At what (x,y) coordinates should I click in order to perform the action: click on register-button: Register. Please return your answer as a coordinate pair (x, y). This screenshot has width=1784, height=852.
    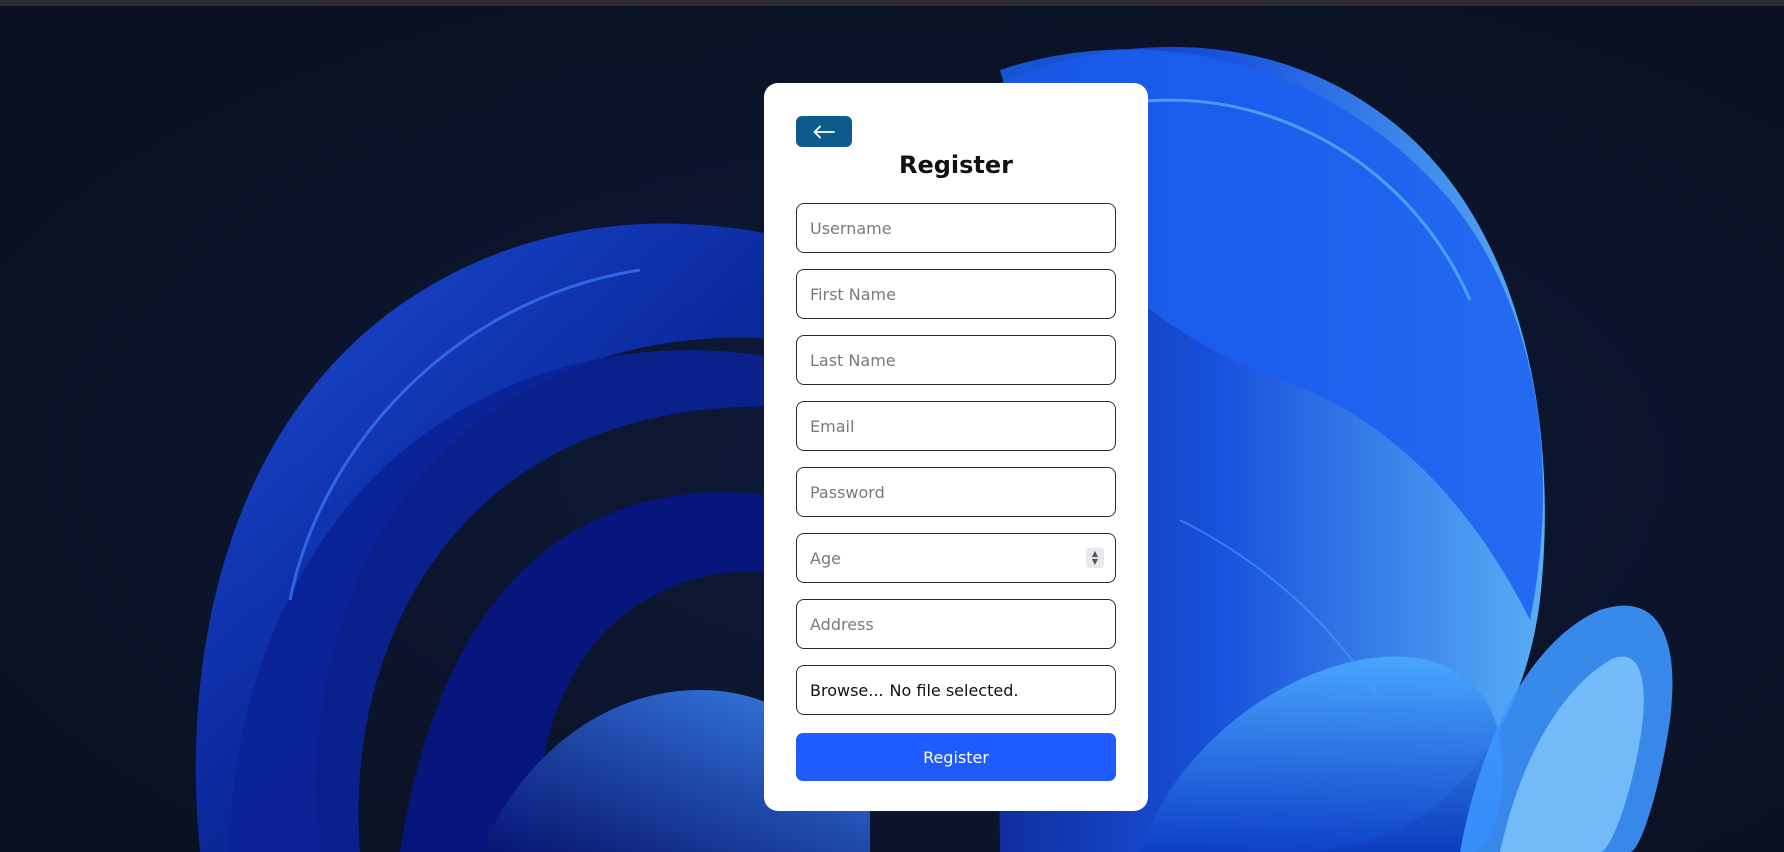
    Looking at the image, I should click on (956, 757).